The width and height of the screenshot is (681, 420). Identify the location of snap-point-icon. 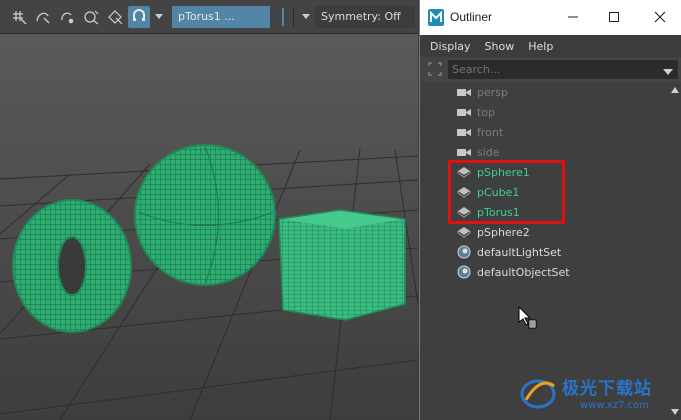
(67, 17).